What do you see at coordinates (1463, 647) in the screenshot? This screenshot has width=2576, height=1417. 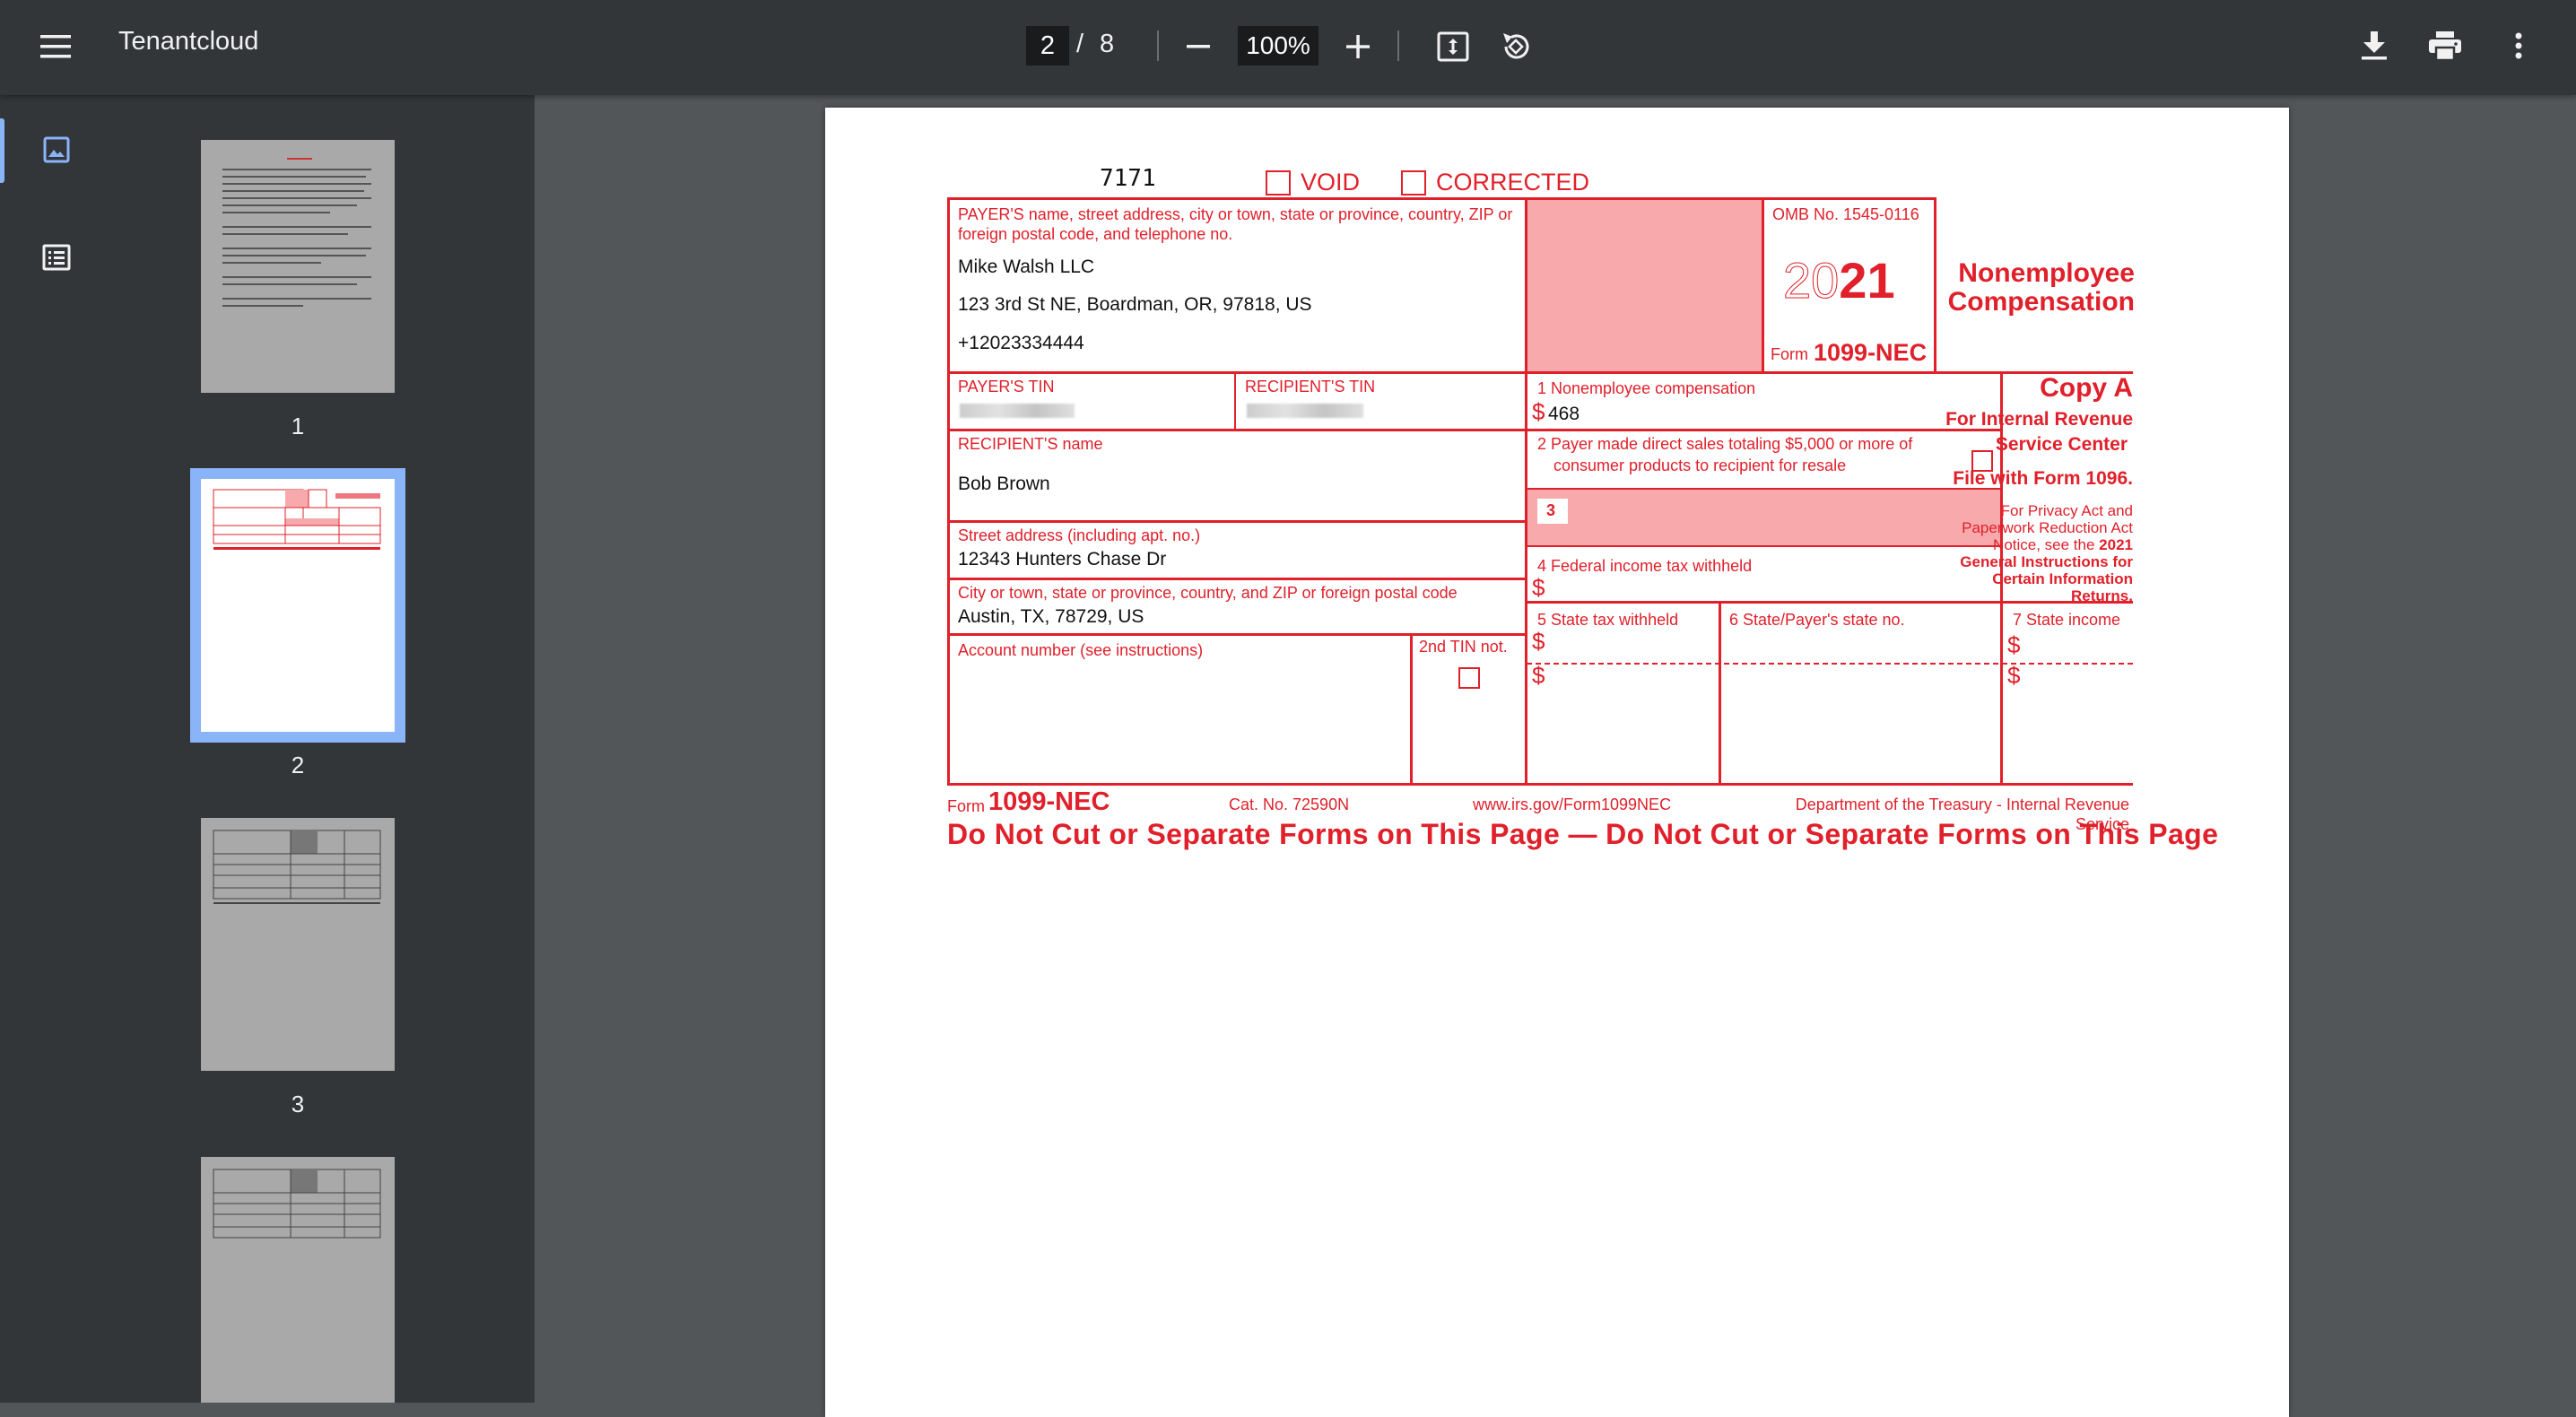 I see `second-tin-label: 2nd TIN not.` at bounding box center [1463, 647].